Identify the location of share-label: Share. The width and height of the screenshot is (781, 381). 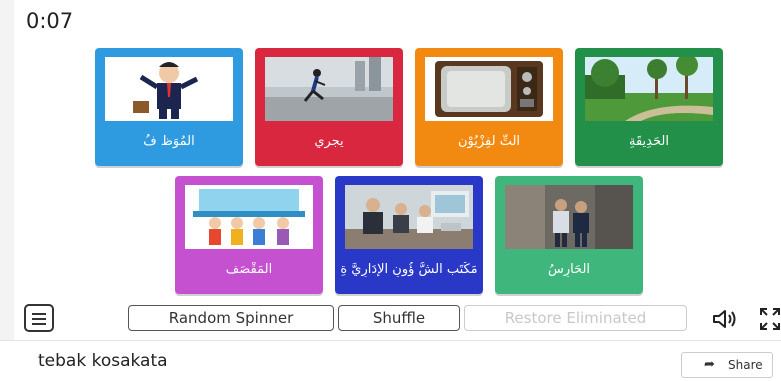
(745, 365).